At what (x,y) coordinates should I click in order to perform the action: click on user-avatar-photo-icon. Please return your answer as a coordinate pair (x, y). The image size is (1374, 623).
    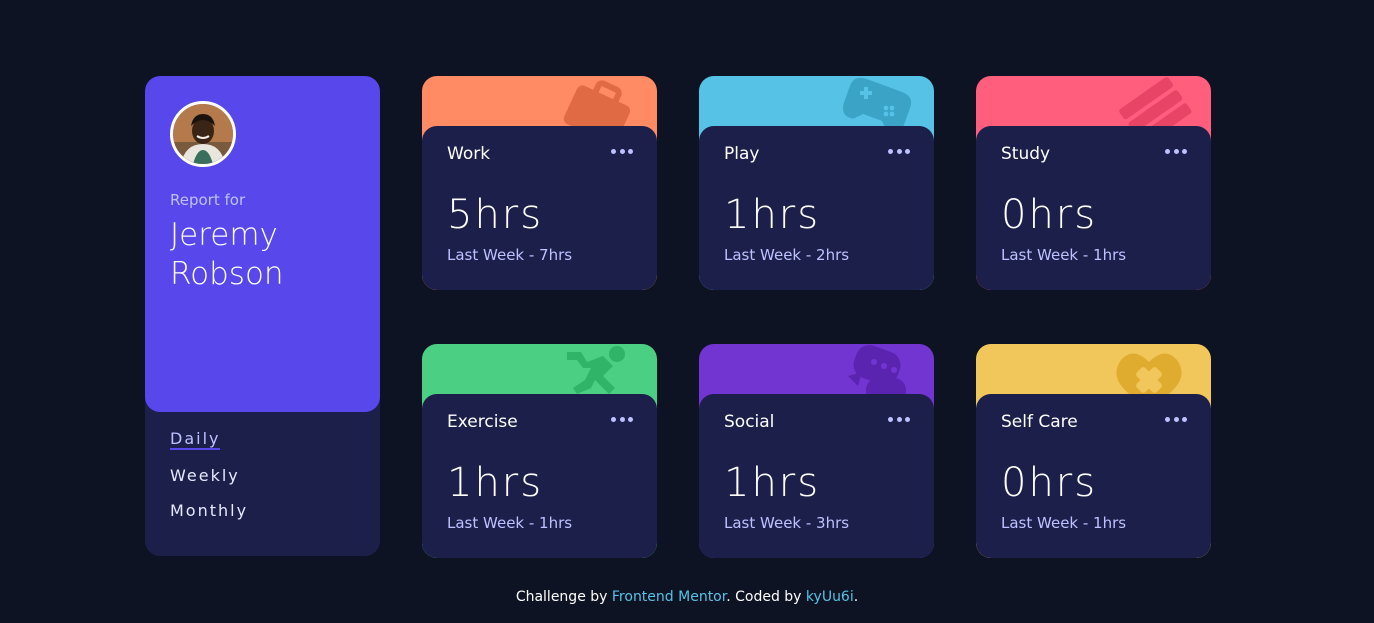
    Looking at the image, I should click on (203, 134).